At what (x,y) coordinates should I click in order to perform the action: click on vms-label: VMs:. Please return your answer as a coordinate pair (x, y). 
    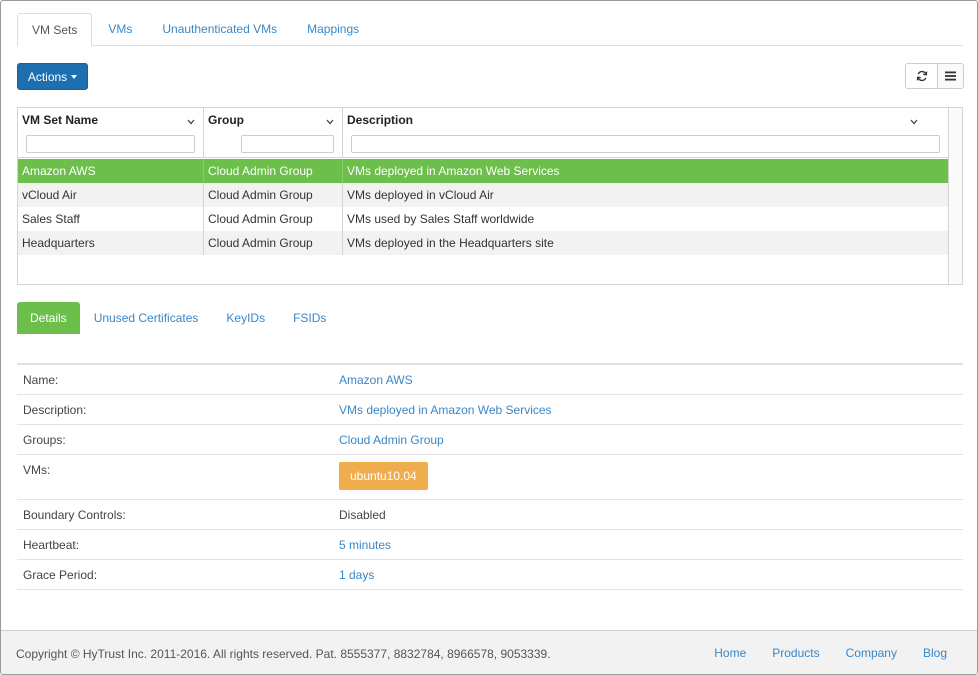
    Looking at the image, I should click on (37, 470).